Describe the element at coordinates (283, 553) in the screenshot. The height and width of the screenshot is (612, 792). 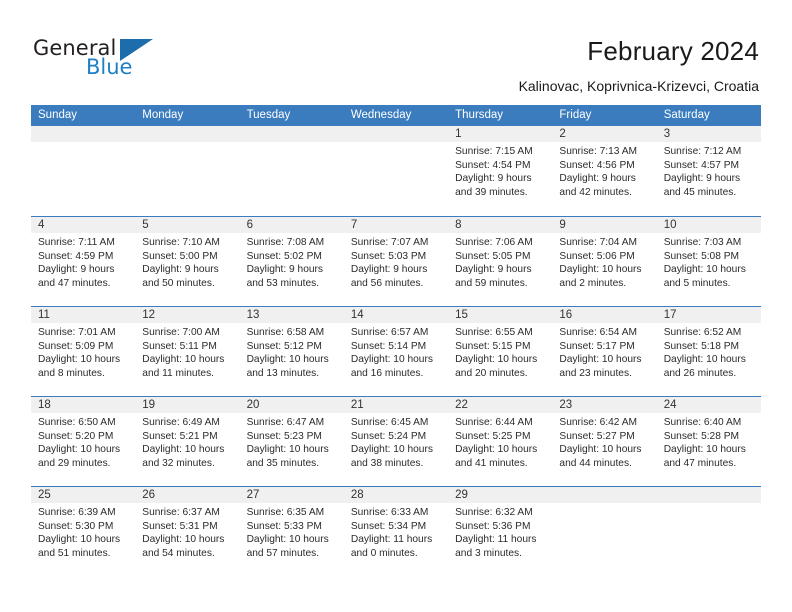
I see `day-detail-line: and 57 minutes.` at that location.